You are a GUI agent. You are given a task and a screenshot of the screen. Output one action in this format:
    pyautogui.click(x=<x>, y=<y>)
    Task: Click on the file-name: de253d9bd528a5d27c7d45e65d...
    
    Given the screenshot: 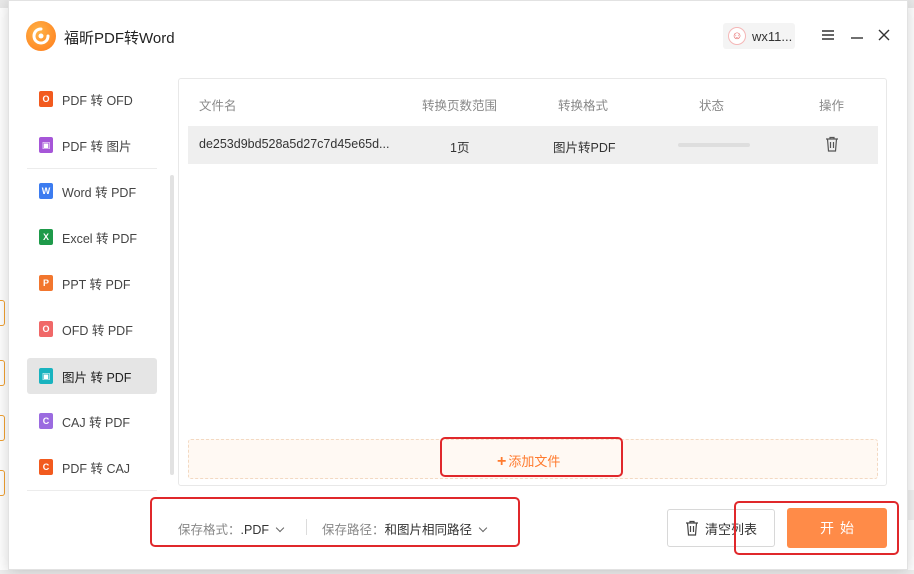 What is the action you would take?
    pyautogui.click(x=294, y=144)
    